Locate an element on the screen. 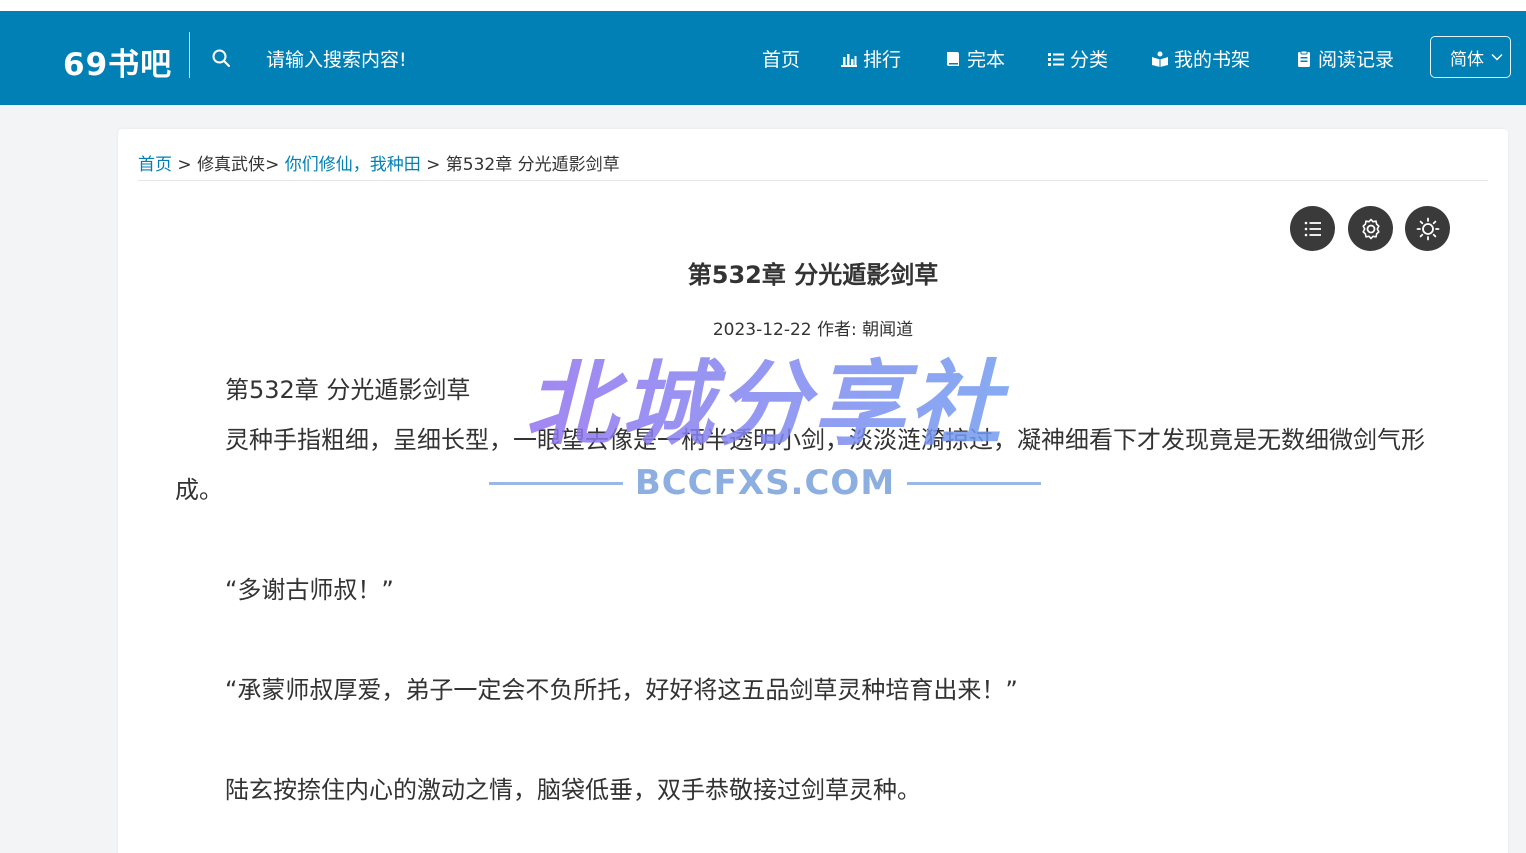  nav-home-label: 首页 is located at coordinates (781, 60).